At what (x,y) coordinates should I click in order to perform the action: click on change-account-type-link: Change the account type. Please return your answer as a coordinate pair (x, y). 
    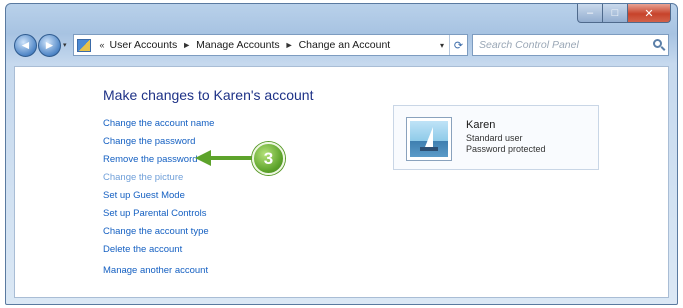
    Looking at the image, I should click on (158, 232).